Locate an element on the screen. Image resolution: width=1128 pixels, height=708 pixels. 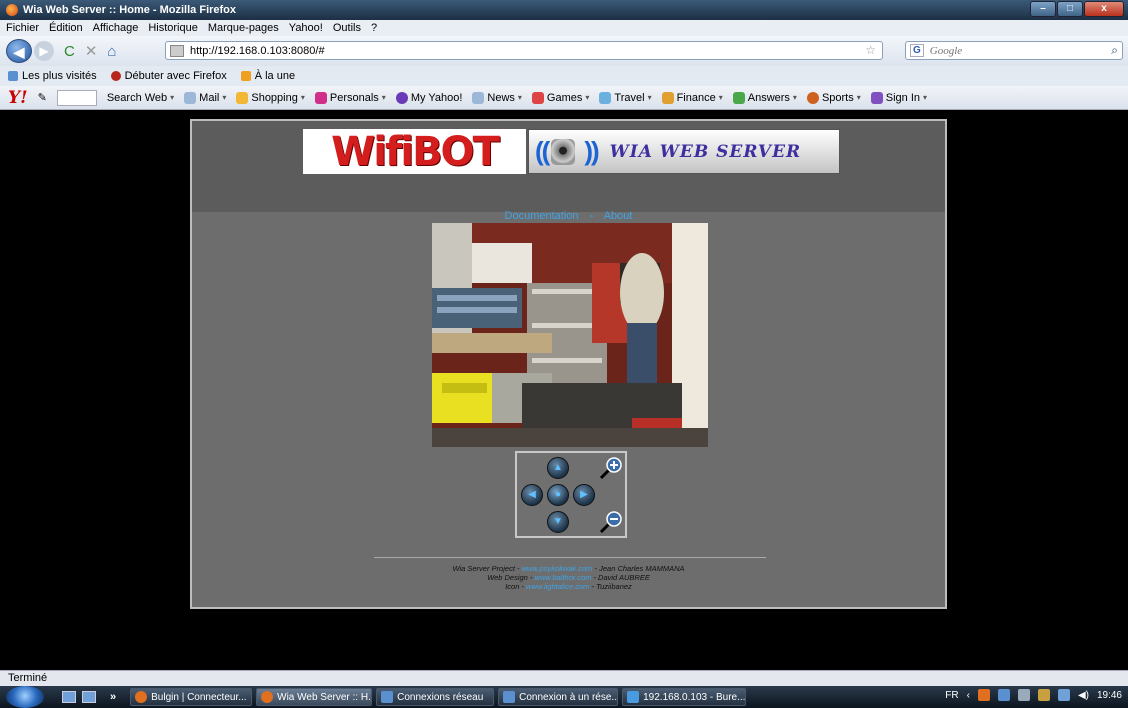
site-header: WifiBOT (( )) WIA WEB SERVER is located at coordinates (568, 166).